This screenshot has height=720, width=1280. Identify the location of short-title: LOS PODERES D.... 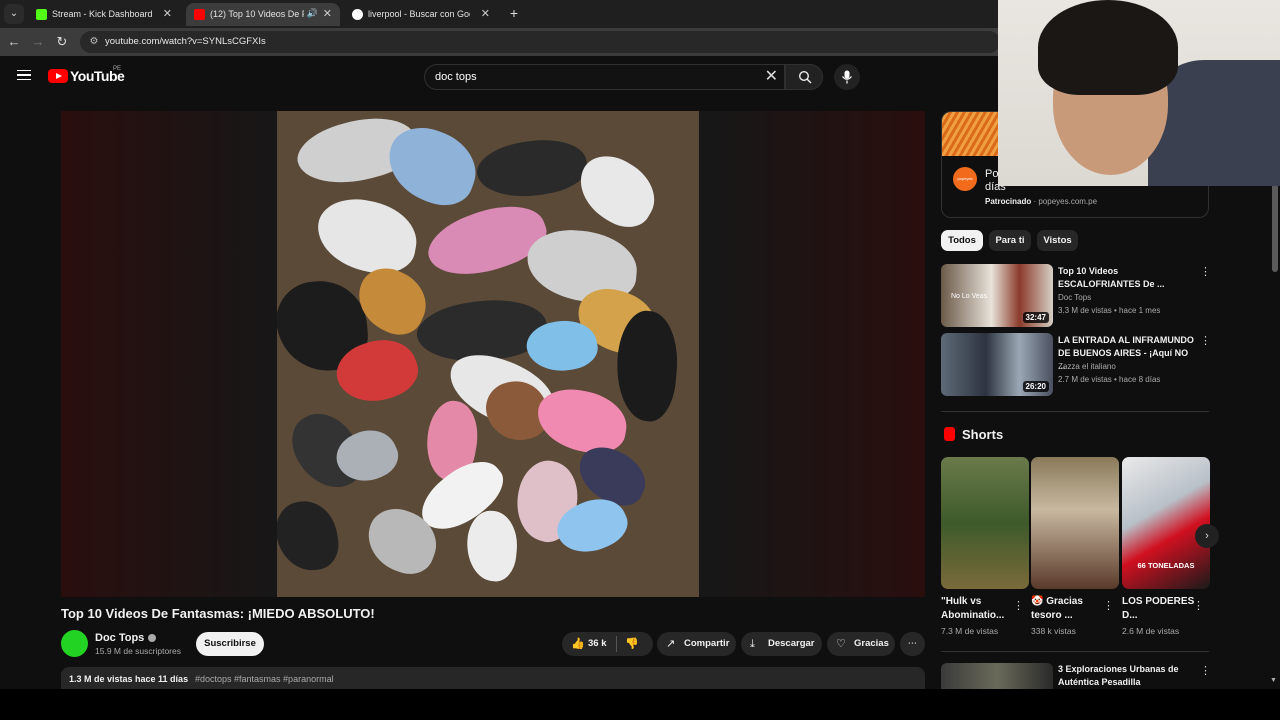
(1160, 609).